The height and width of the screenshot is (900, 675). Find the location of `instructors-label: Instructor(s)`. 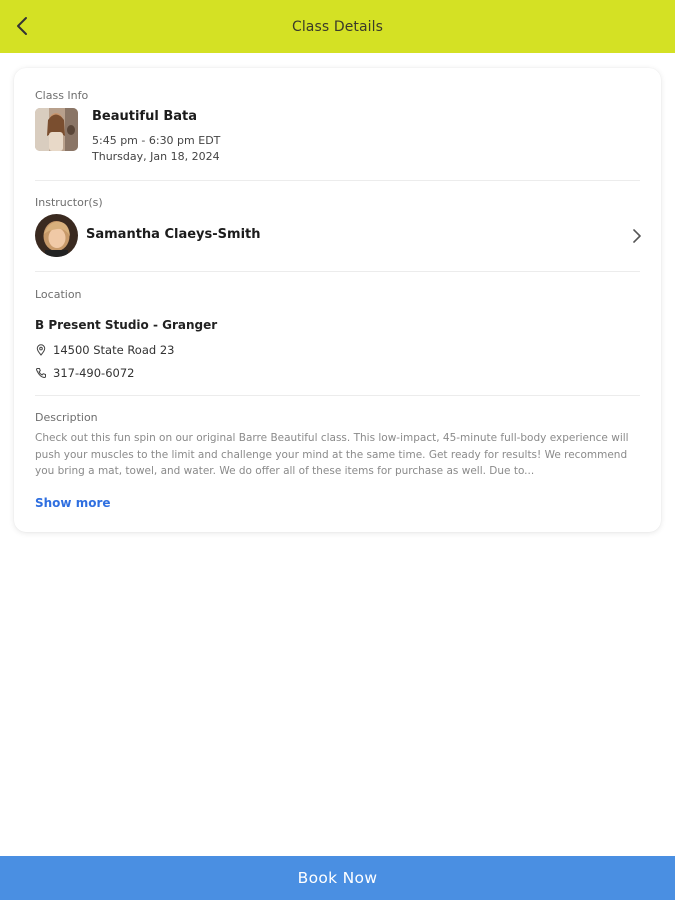

instructors-label: Instructor(s) is located at coordinates (69, 202).